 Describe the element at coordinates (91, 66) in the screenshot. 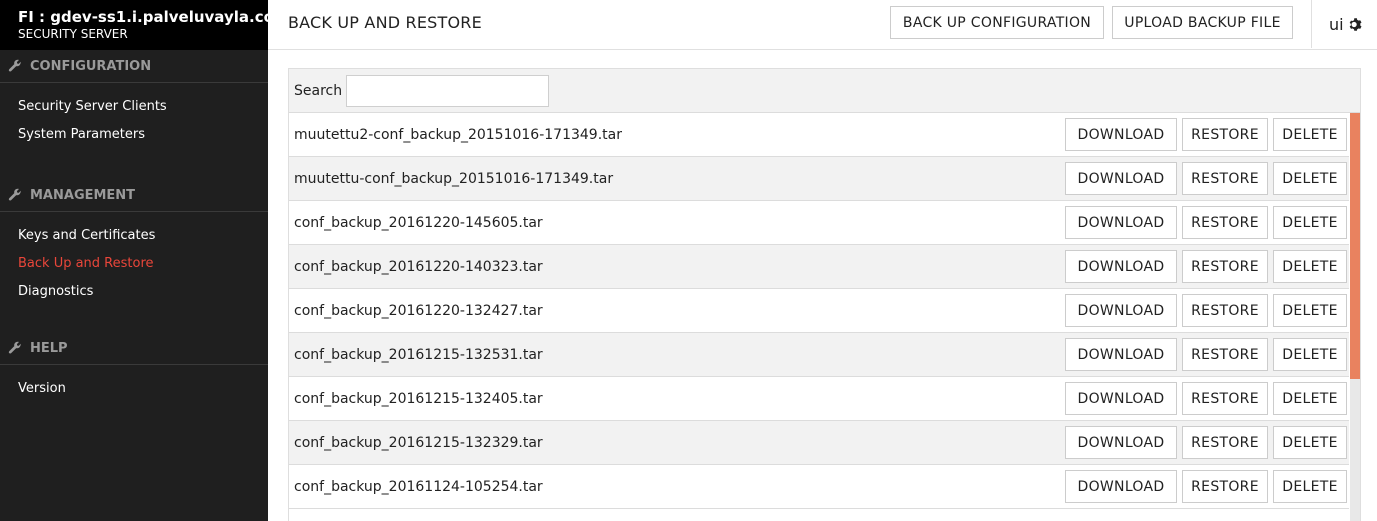

I see `section-title: CONFIGURATION` at that location.